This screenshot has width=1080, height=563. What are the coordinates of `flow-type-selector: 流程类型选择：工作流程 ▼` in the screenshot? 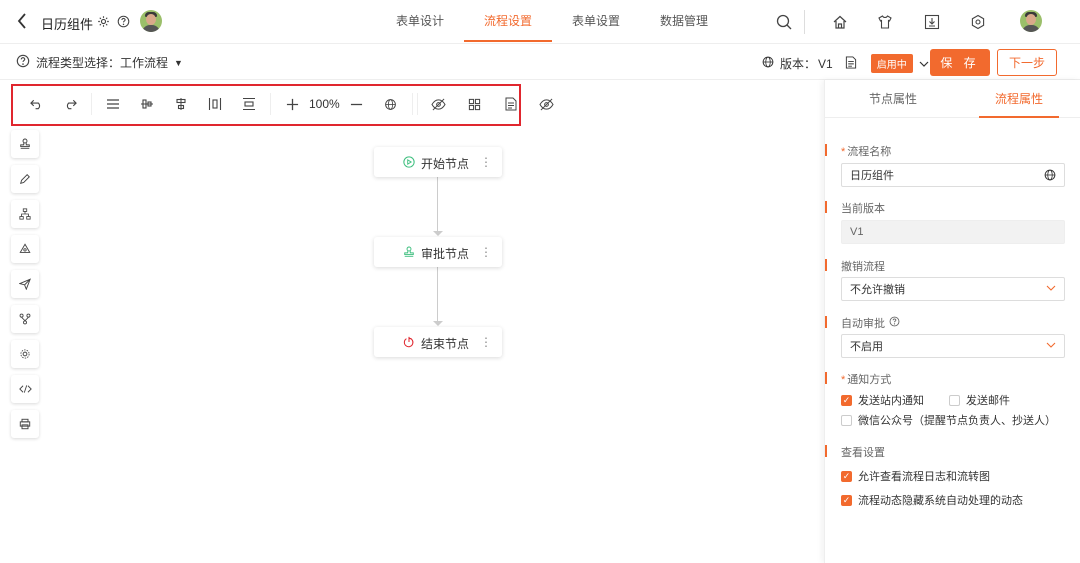 It's located at (99, 62).